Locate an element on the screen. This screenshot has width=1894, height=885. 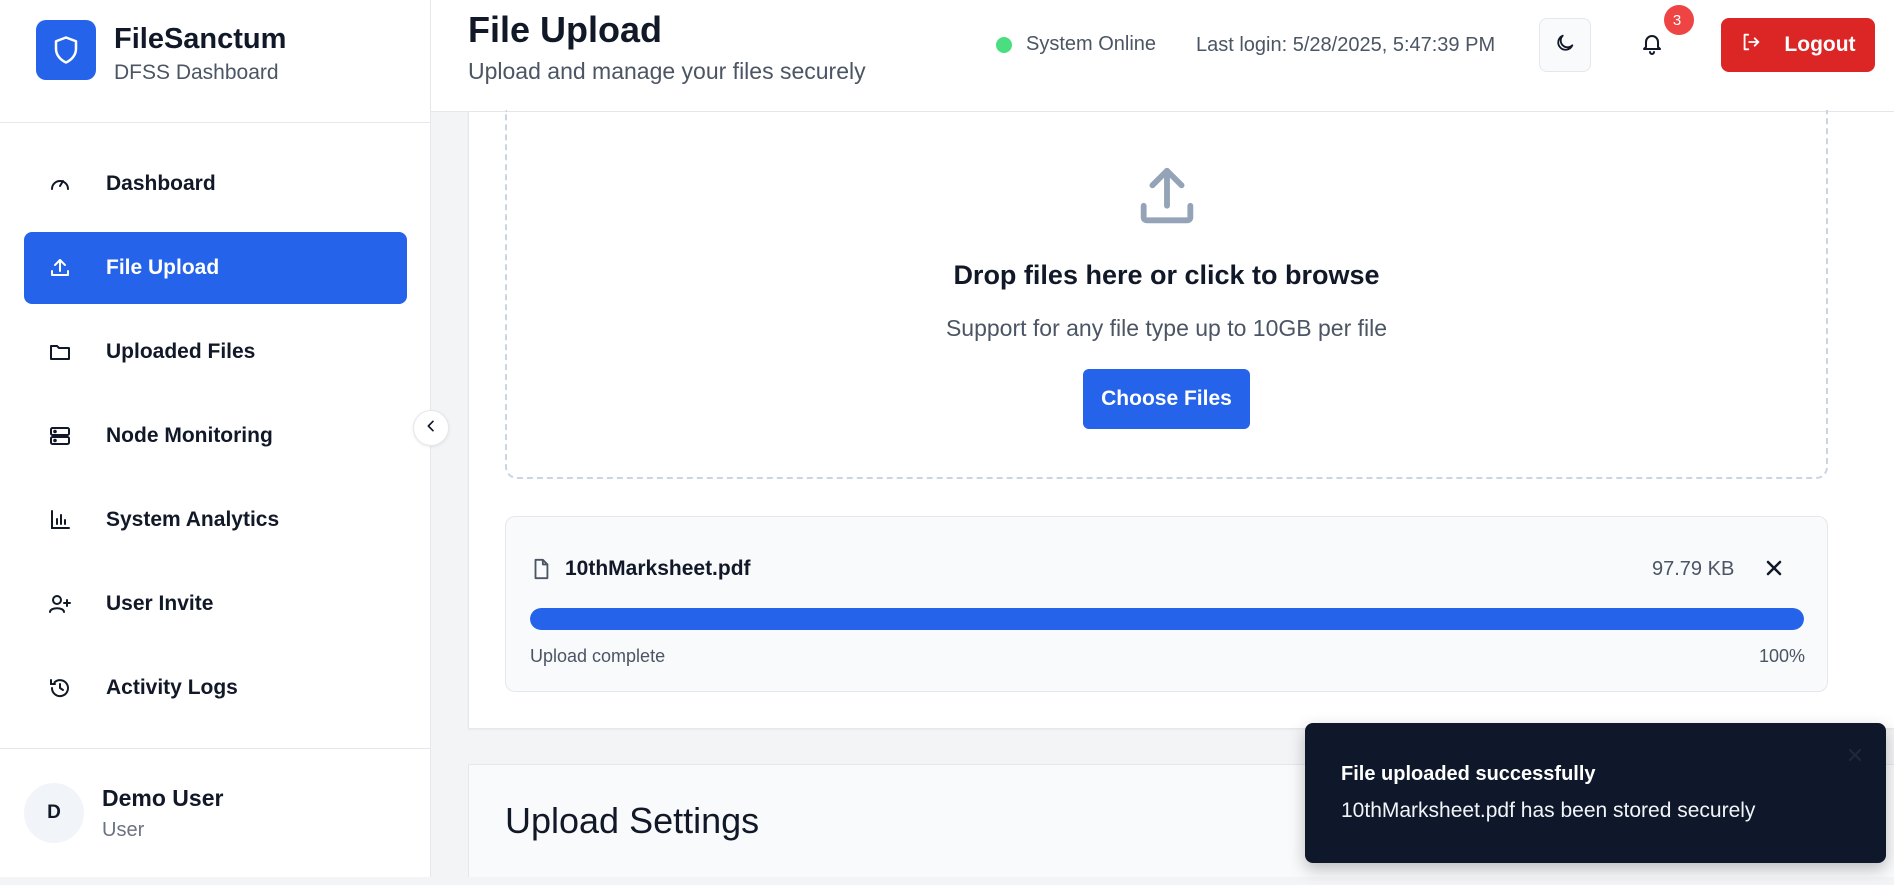
logout-button: Logout is located at coordinates (1798, 45).